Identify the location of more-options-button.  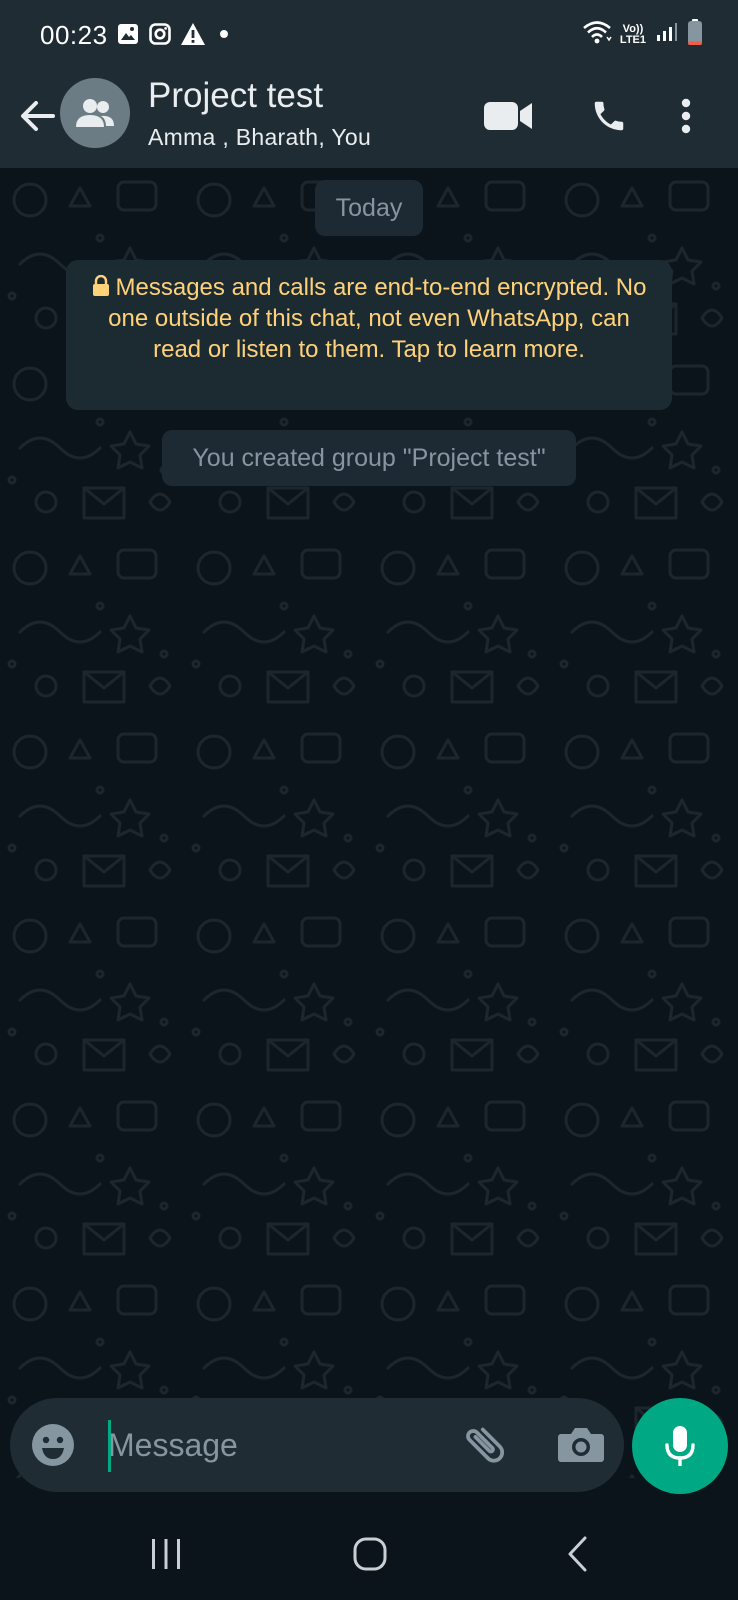
(686, 116).